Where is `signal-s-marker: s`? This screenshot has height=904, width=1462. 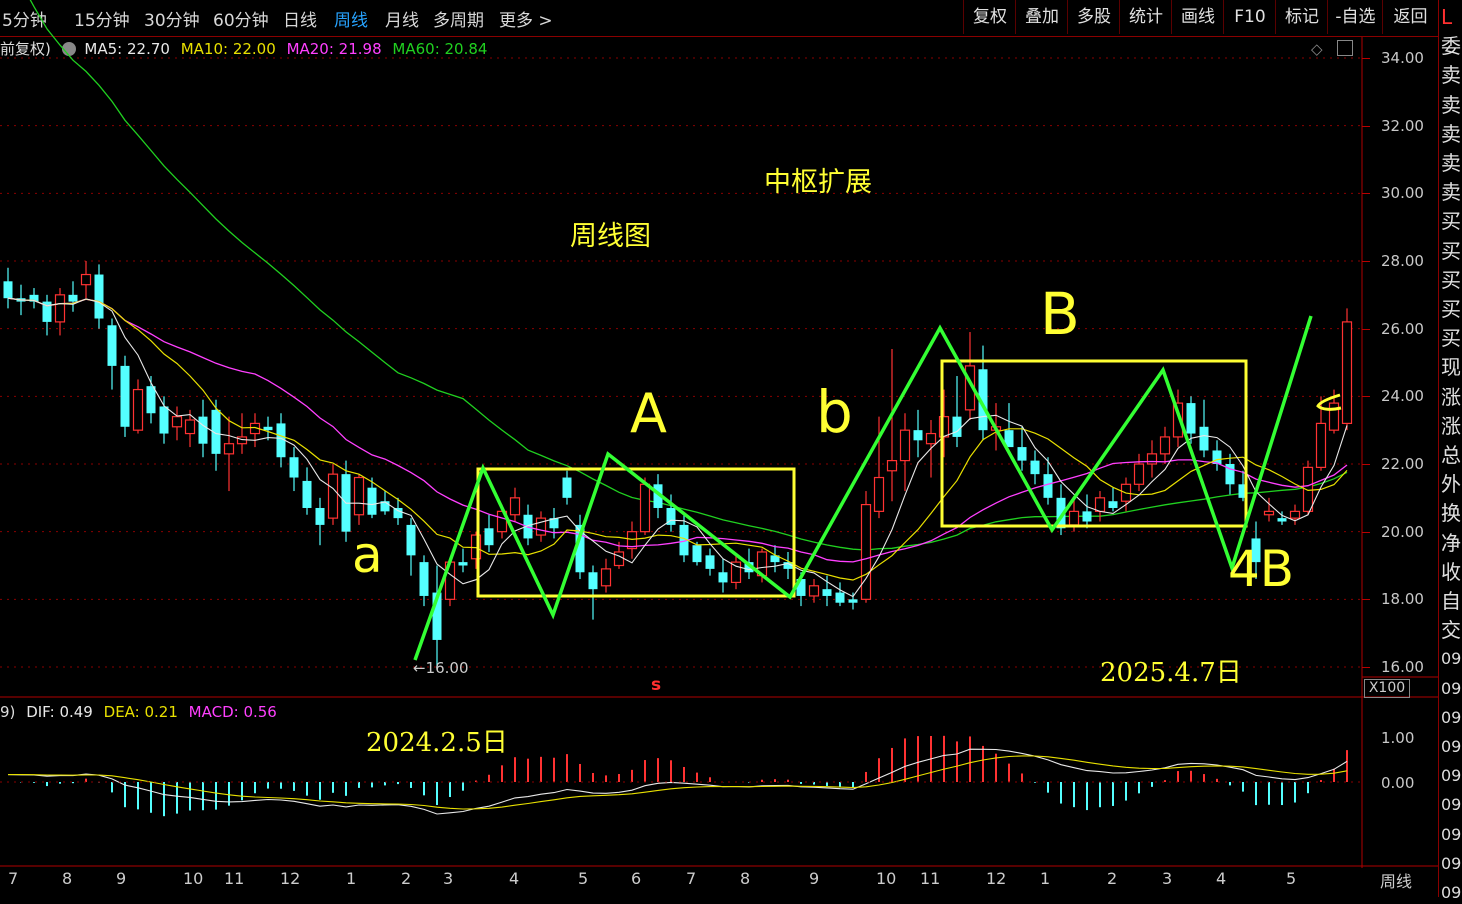
signal-s-marker: s is located at coordinates (656, 685).